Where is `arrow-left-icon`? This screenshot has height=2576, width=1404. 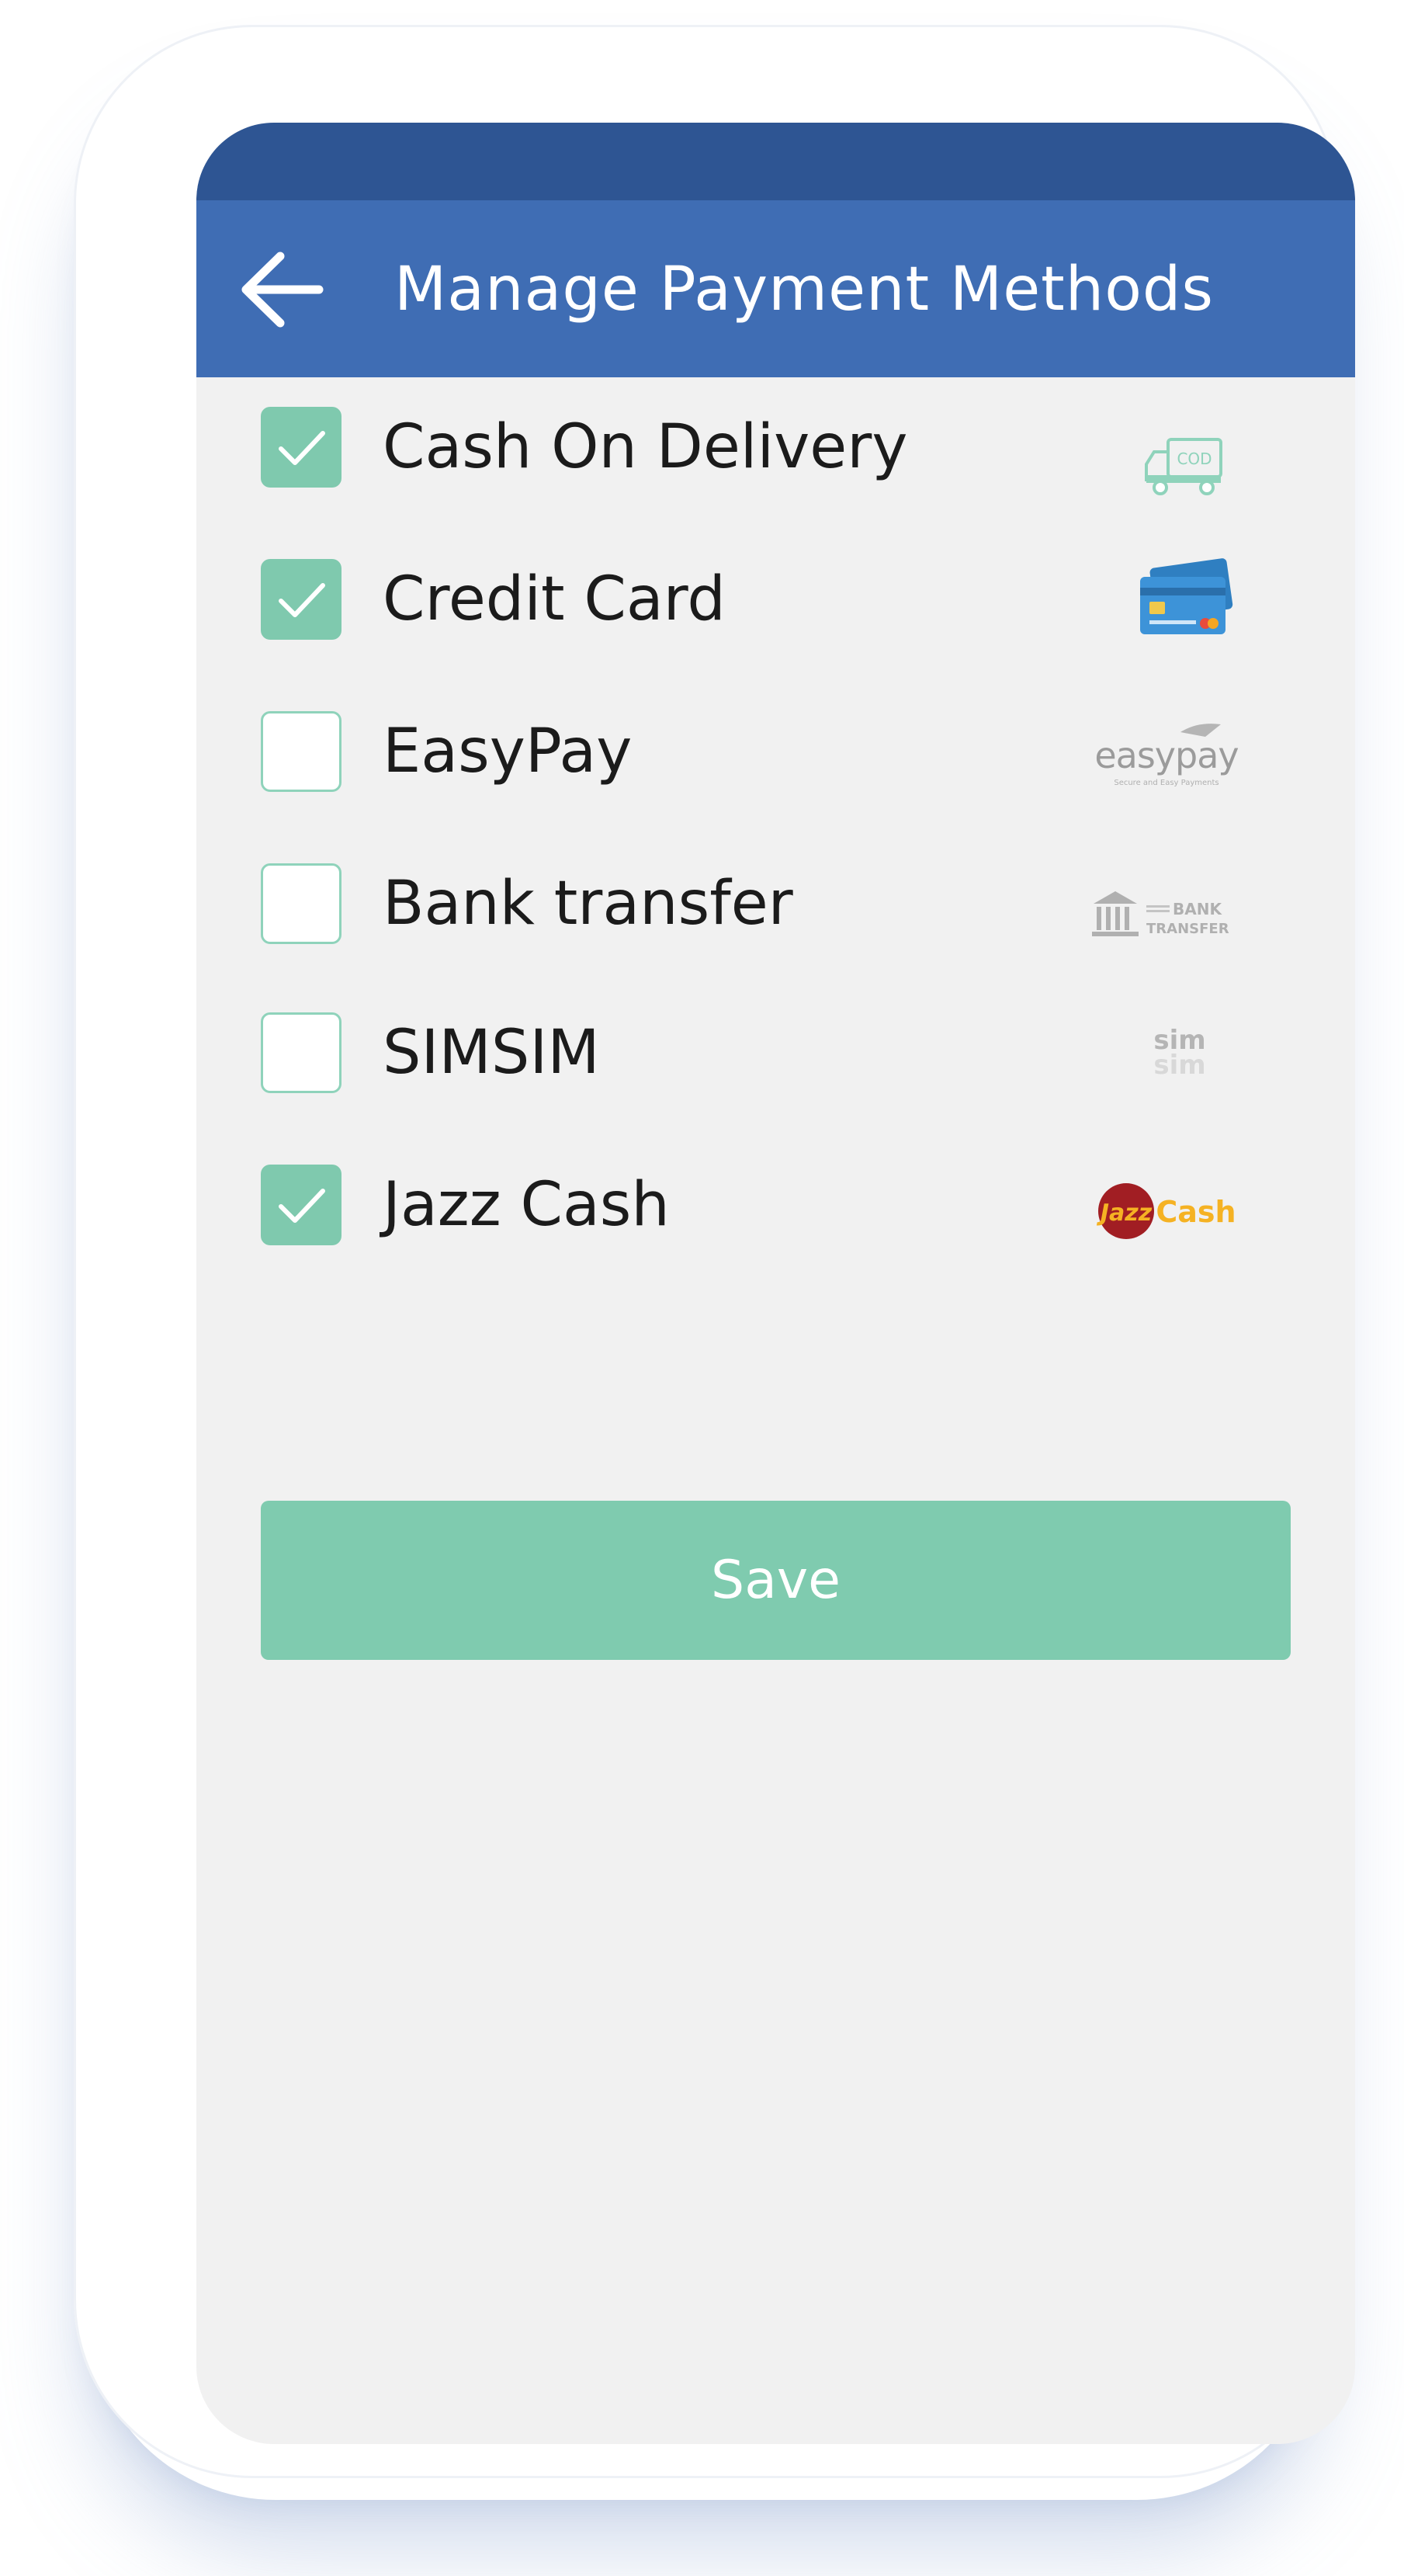 arrow-left-icon is located at coordinates (282, 290).